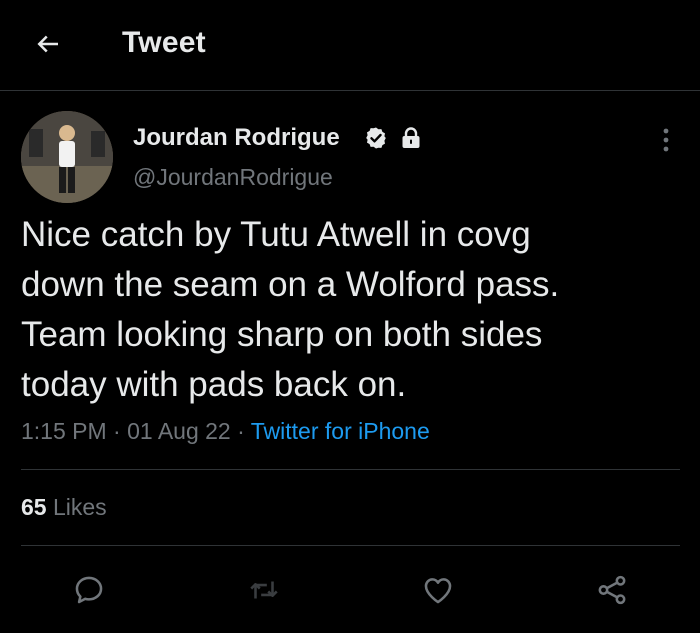 The image size is (700, 633). I want to click on author-handle: @JourdanRodrigue, so click(233, 177).